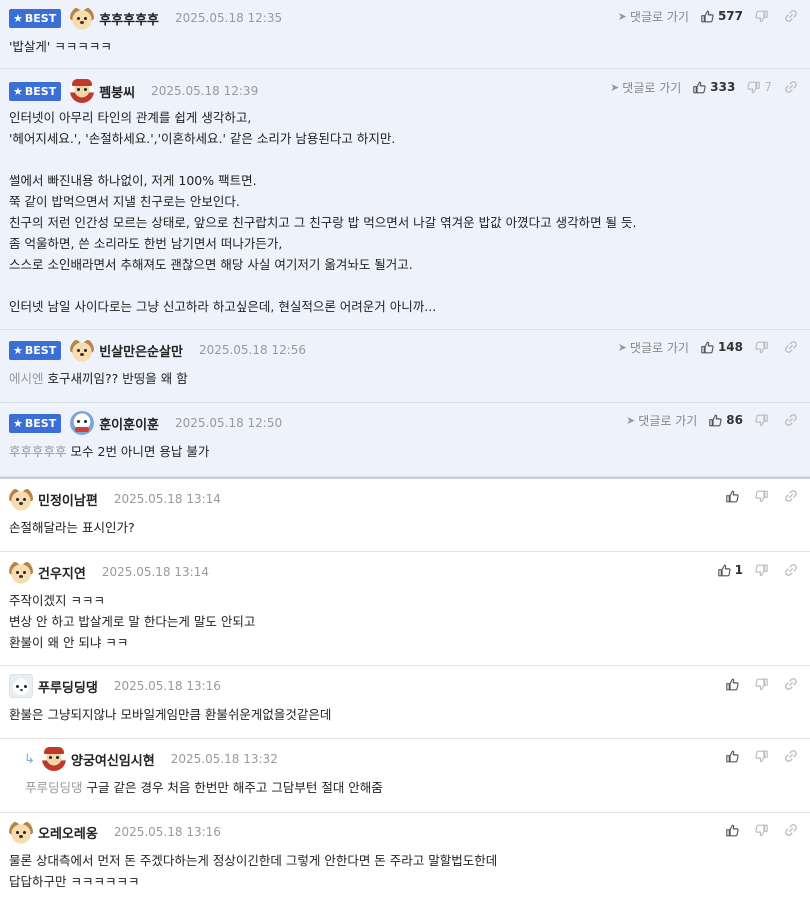 The width and height of the screenshot is (810, 906). What do you see at coordinates (117, 91) in the screenshot?
I see `nickname: 펨붕씨` at bounding box center [117, 91].